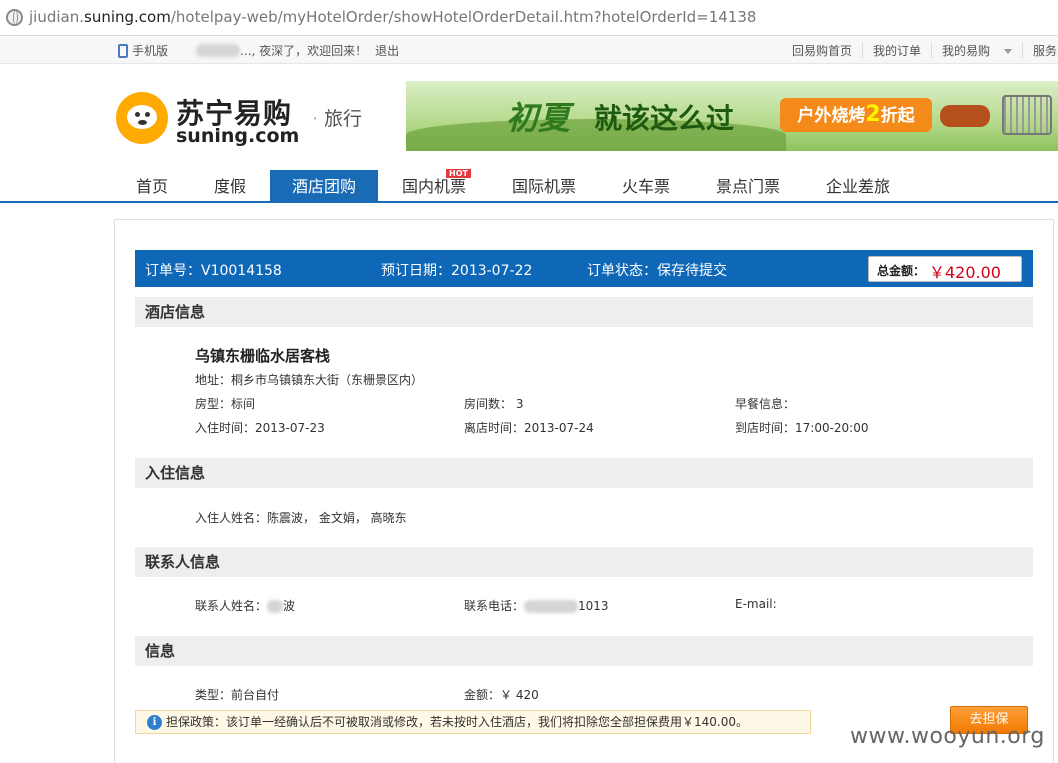 Image resolution: width=1058 pixels, height=763 pixels. I want to click on banner-chu: 初夏, so click(538, 118).